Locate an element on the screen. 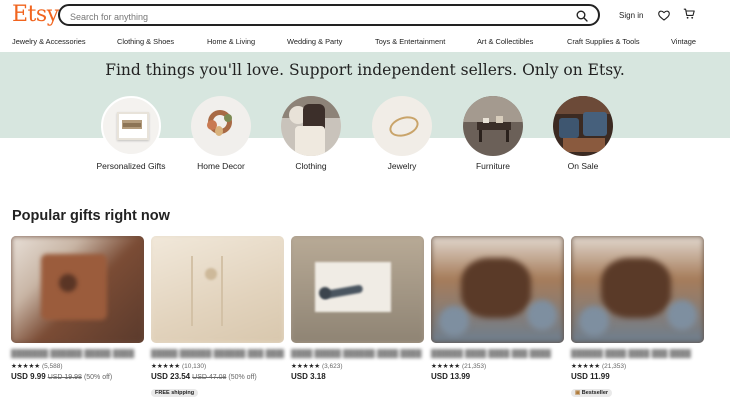 The image size is (730, 416). category-label: Furniture is located at coordinates (492, 166).